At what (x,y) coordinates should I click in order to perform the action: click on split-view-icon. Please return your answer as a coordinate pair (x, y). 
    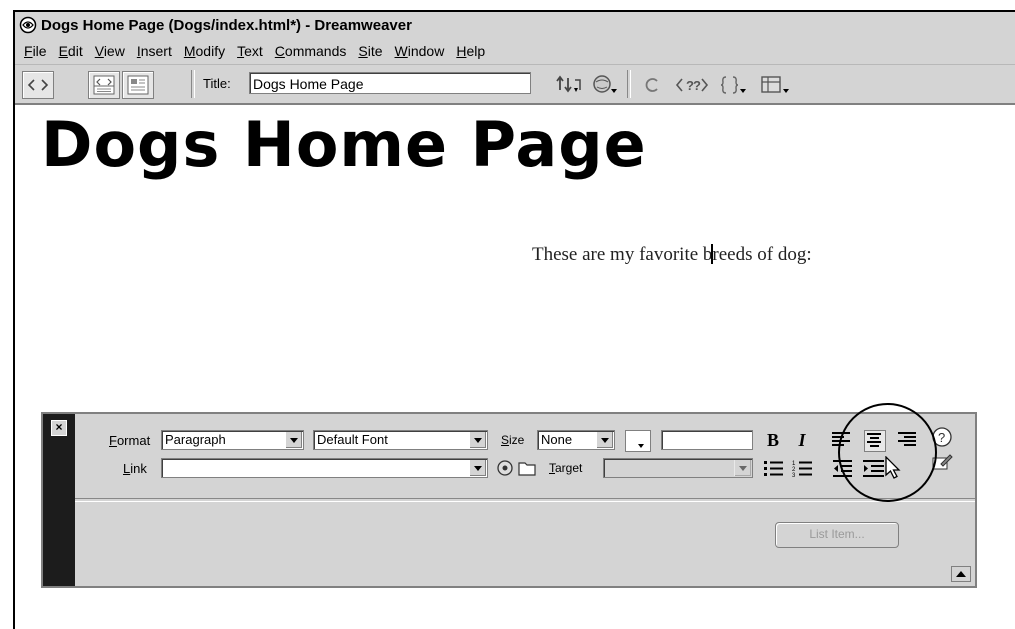
    Looking at the image, I should click on (104, 85).